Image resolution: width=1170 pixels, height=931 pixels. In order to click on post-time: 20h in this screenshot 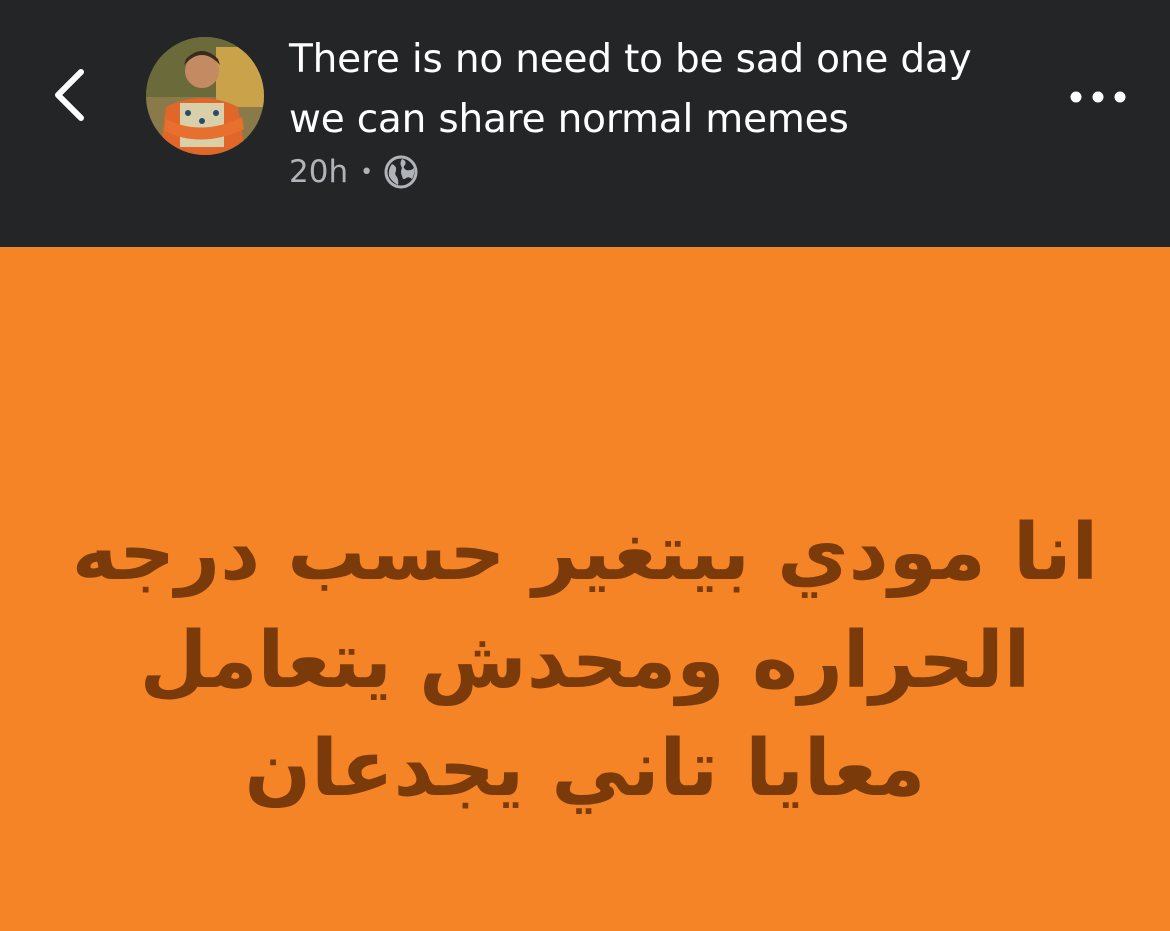, I will do `click(318, 172)`.